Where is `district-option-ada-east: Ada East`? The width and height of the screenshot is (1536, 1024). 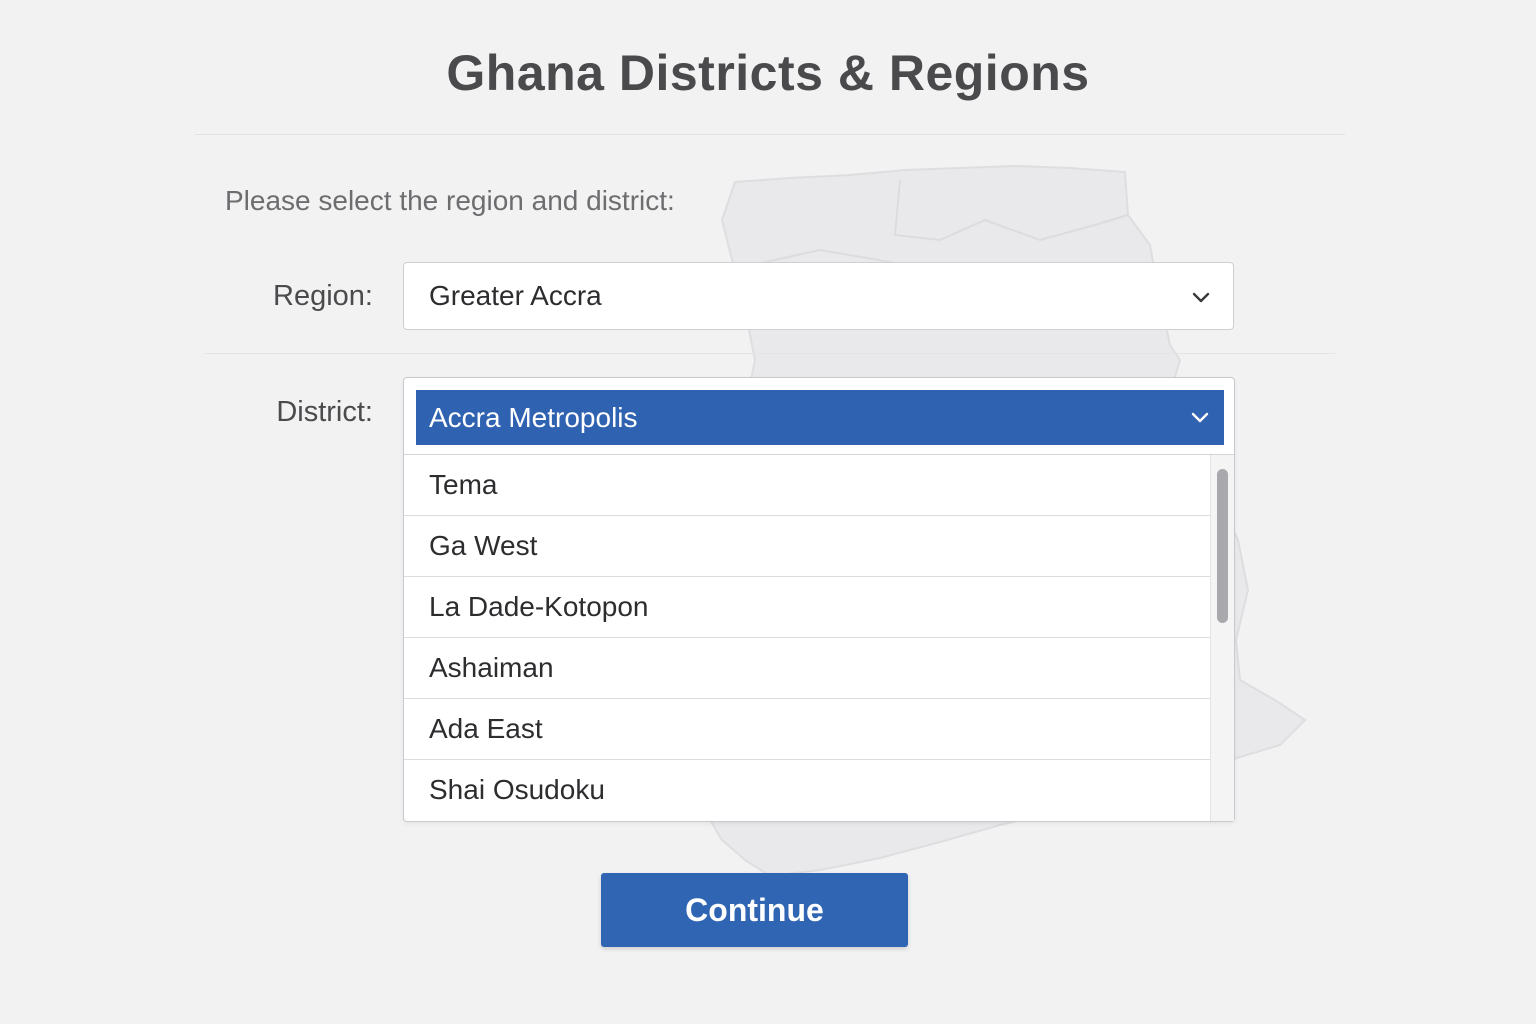
district-option-ada-east: Ada East is located at coordinates (807, 729).